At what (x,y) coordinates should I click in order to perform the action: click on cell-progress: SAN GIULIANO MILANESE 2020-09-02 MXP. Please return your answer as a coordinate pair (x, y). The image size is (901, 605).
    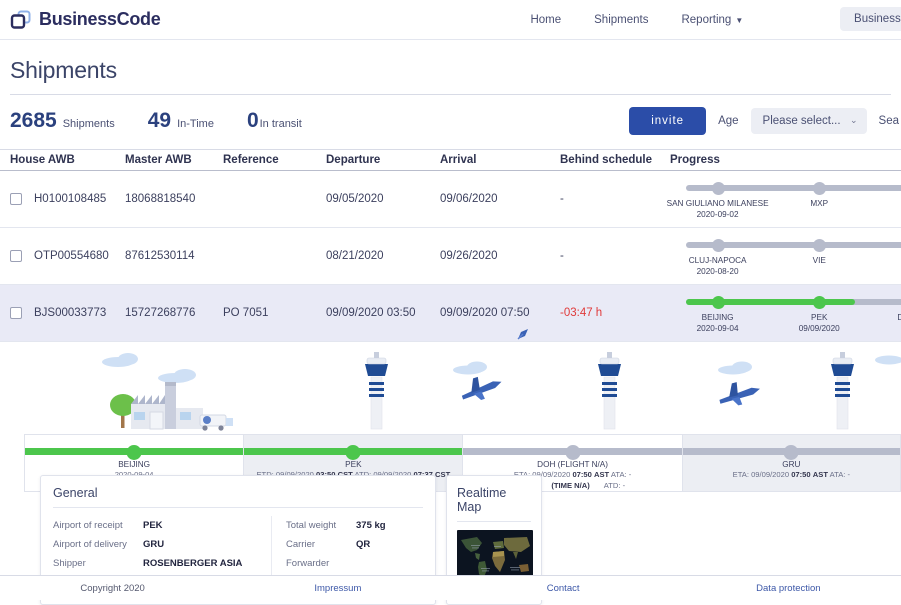
    Looking at the image, I should click on (784, 199).